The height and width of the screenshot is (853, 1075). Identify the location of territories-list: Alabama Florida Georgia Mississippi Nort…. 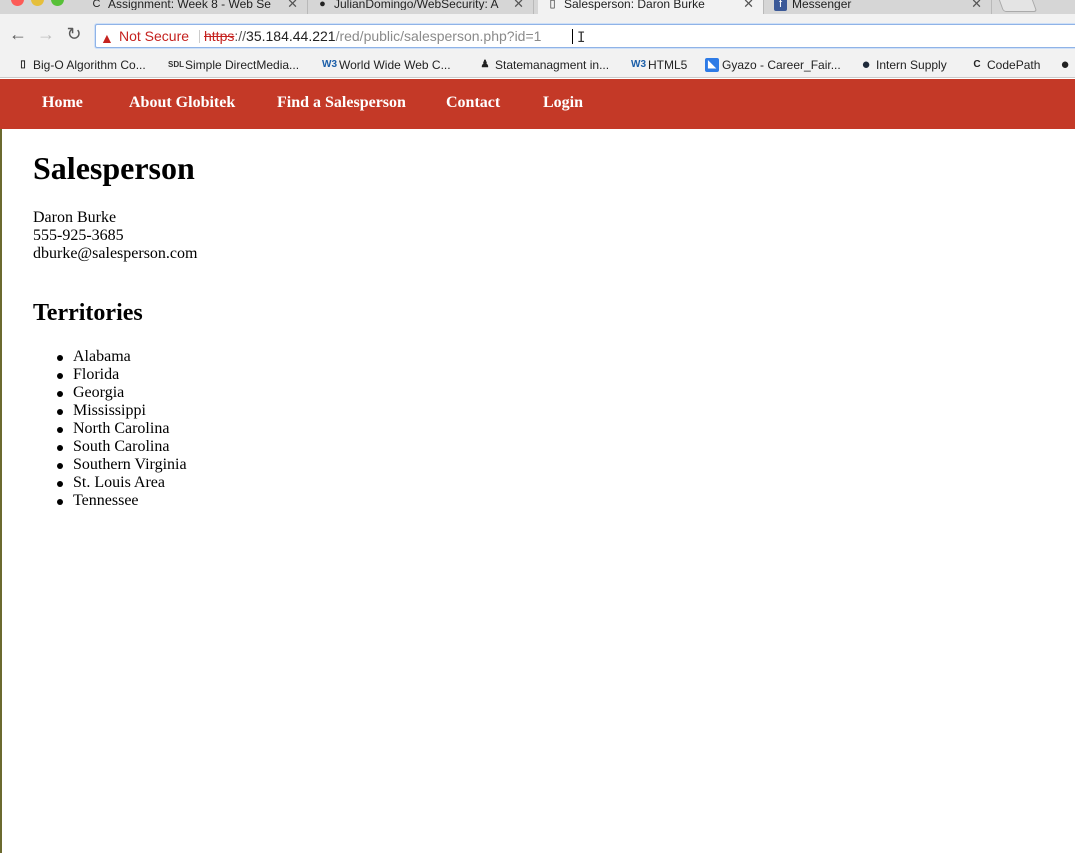
(122, 429).